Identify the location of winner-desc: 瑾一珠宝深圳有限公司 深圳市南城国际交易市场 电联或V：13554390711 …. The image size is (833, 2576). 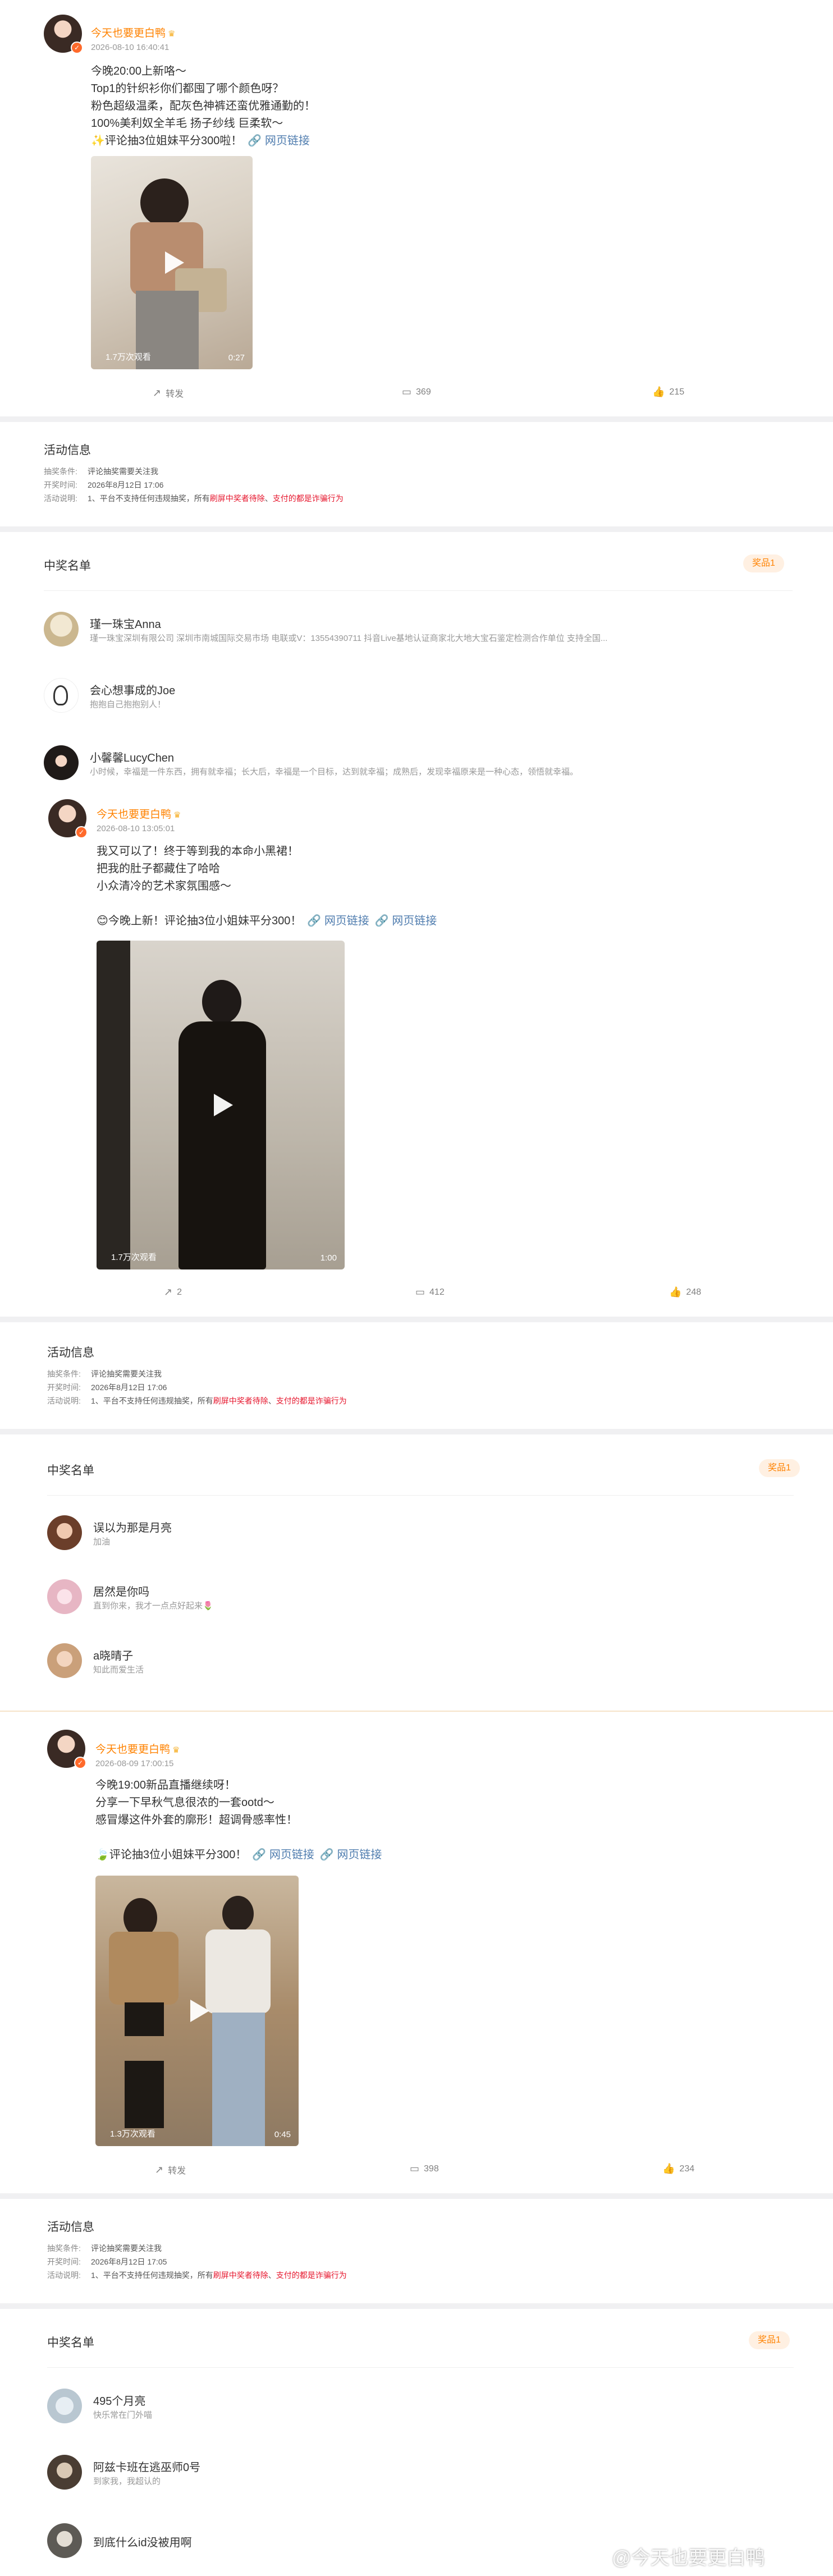
(349, 638).